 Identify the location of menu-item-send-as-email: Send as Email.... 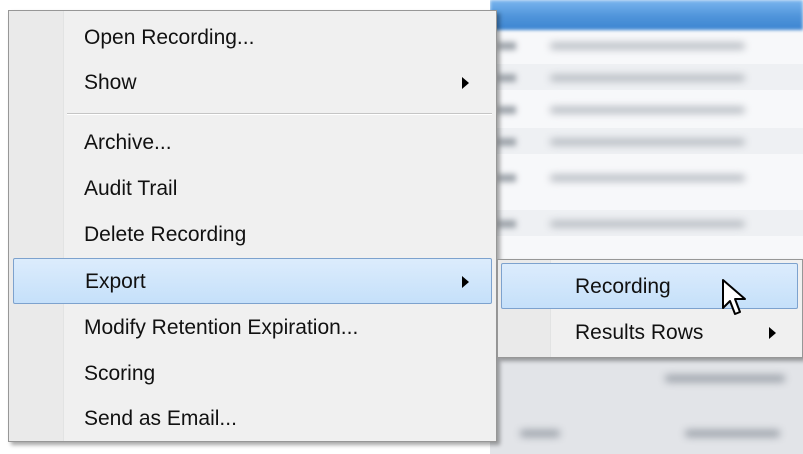
(252, 419).